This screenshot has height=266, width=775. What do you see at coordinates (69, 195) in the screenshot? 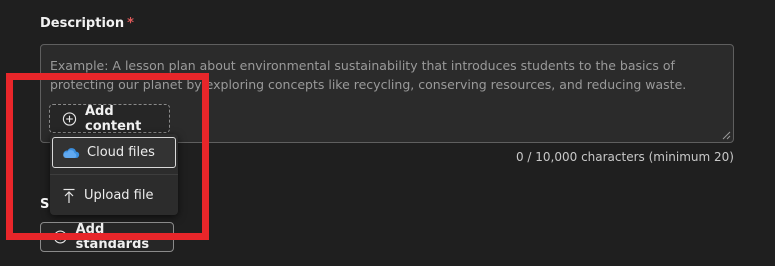
I see `upload-icon` at bounding box center [69, 195].